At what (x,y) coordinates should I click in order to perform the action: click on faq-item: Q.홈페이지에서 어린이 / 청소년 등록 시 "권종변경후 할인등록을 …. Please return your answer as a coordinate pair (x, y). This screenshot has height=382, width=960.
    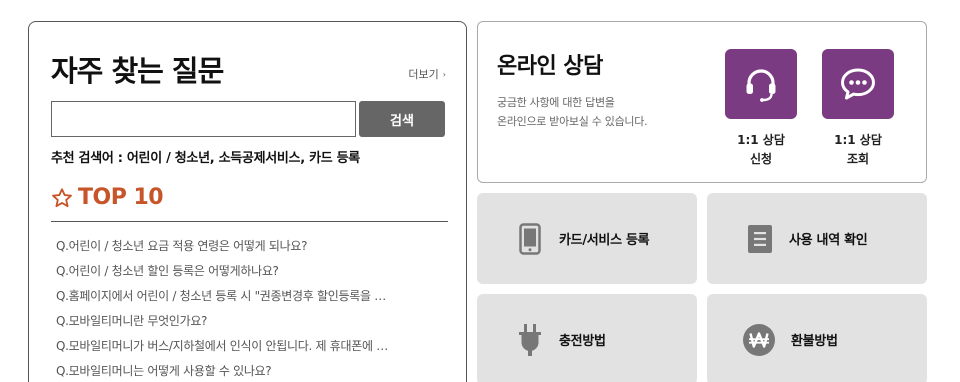
    Looking at the image, I should click on (246, 299).